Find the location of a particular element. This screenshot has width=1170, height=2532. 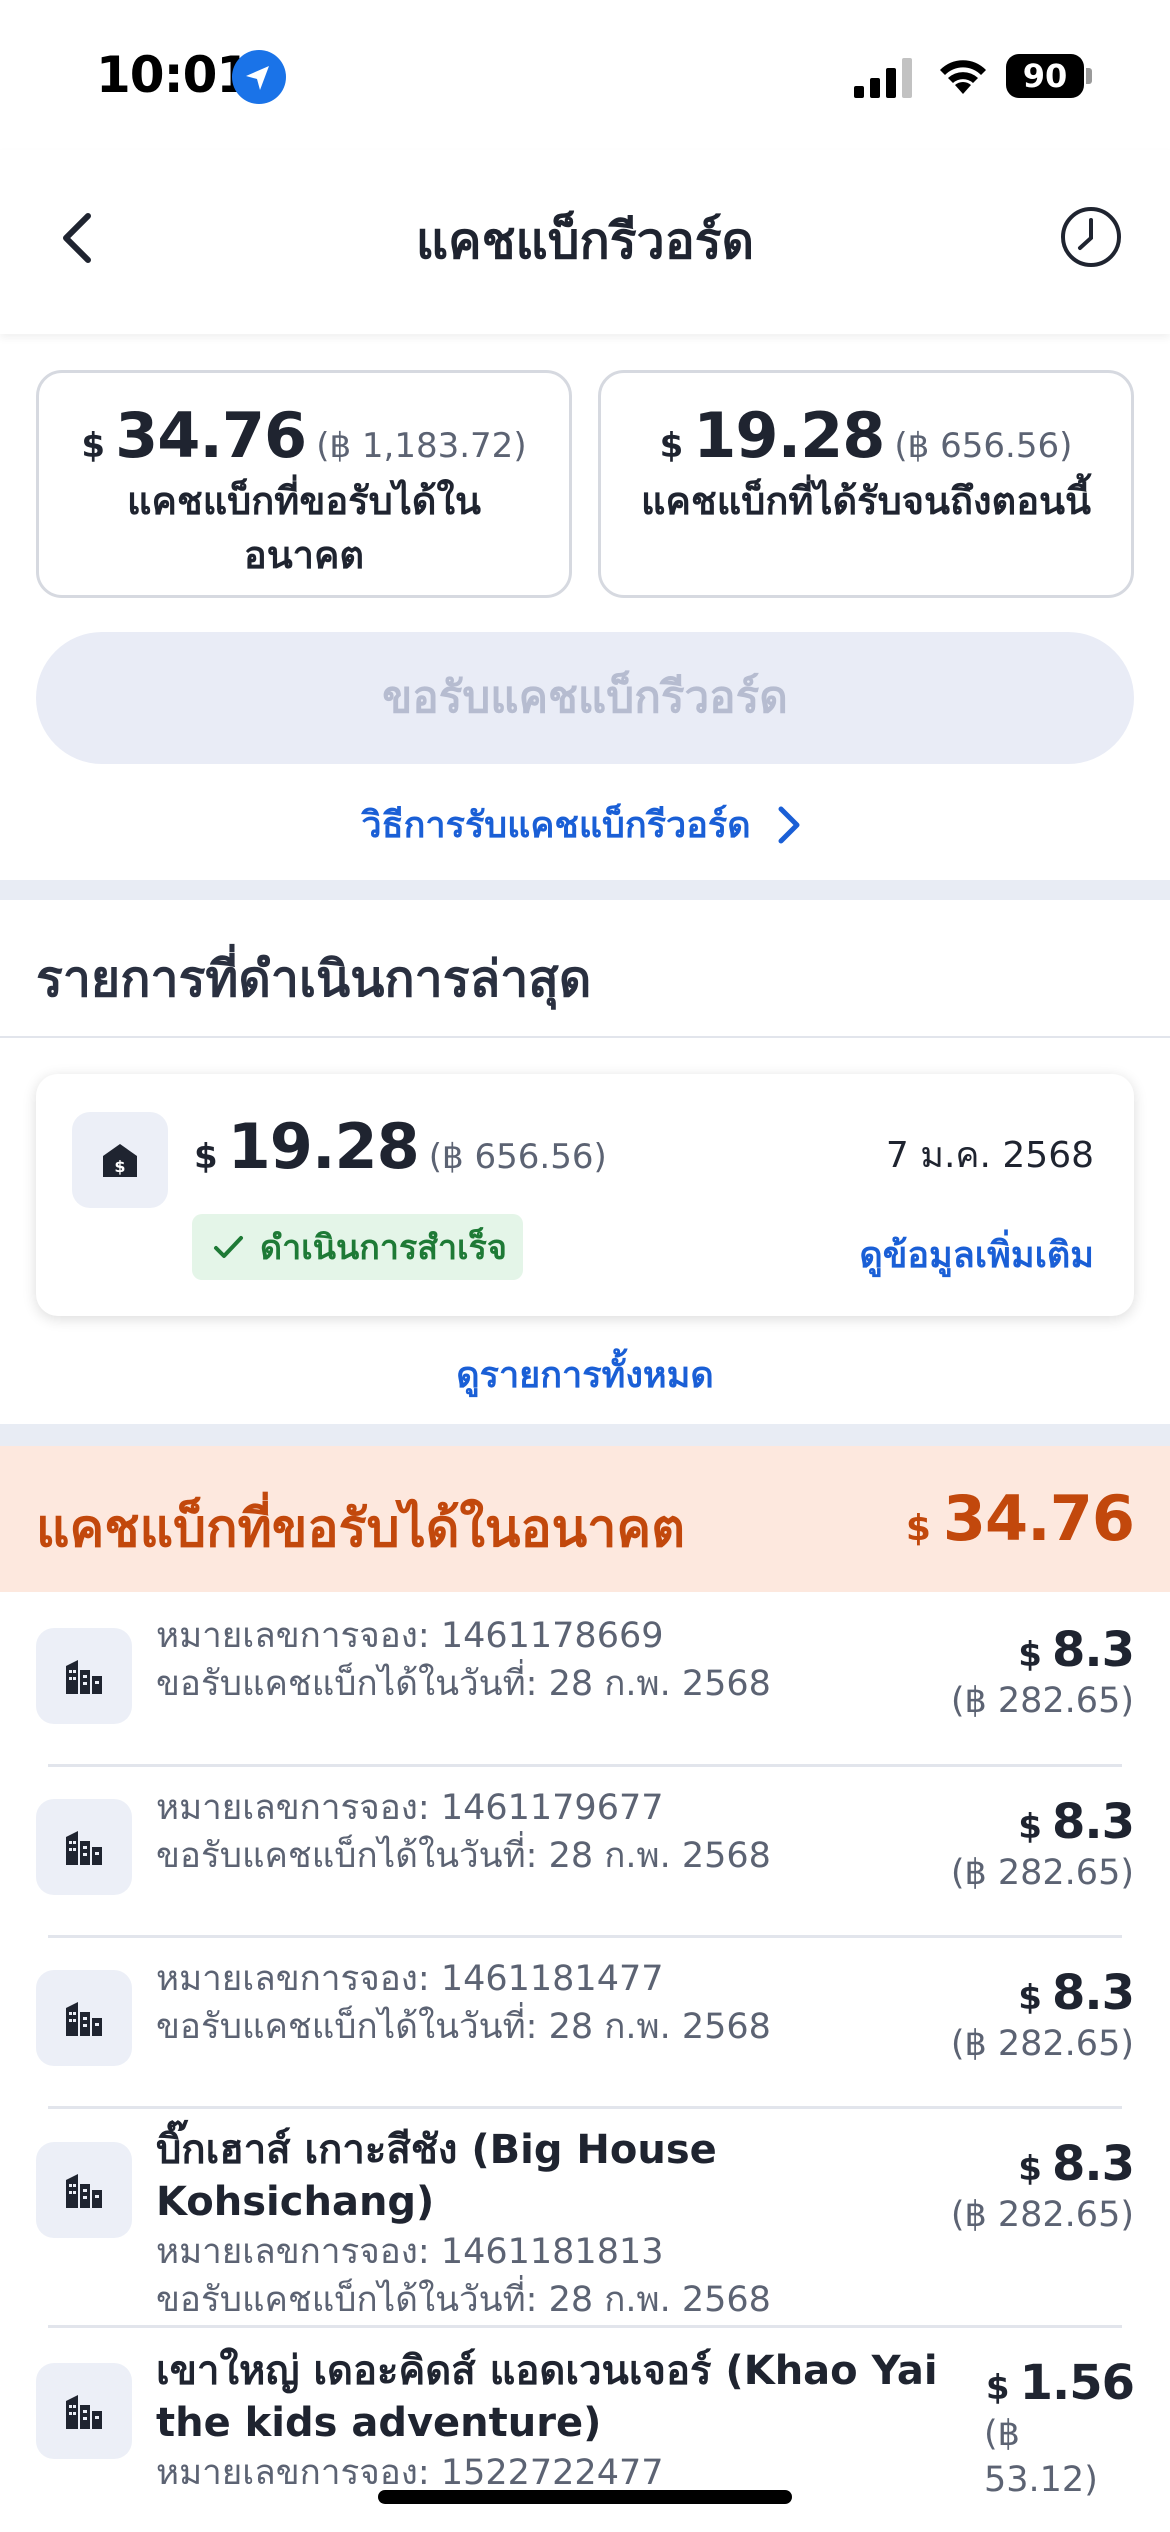

booking-amount-thb: (฿ 53.12) is located at coordinates (1041, 2457).